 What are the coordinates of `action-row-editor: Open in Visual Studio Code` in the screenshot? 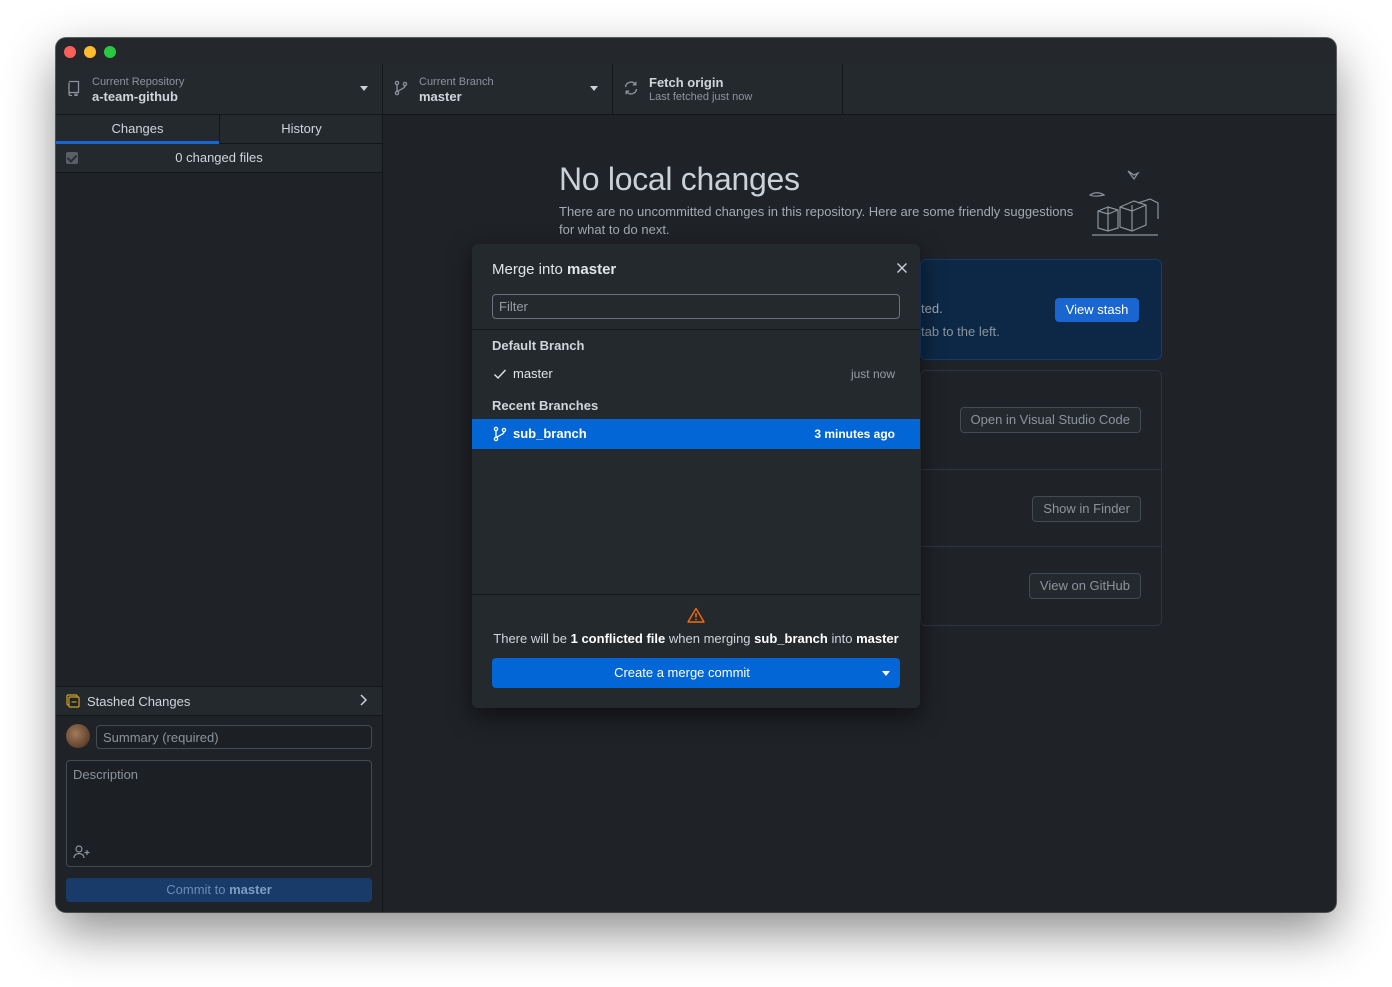 It's located at (1041, 420).